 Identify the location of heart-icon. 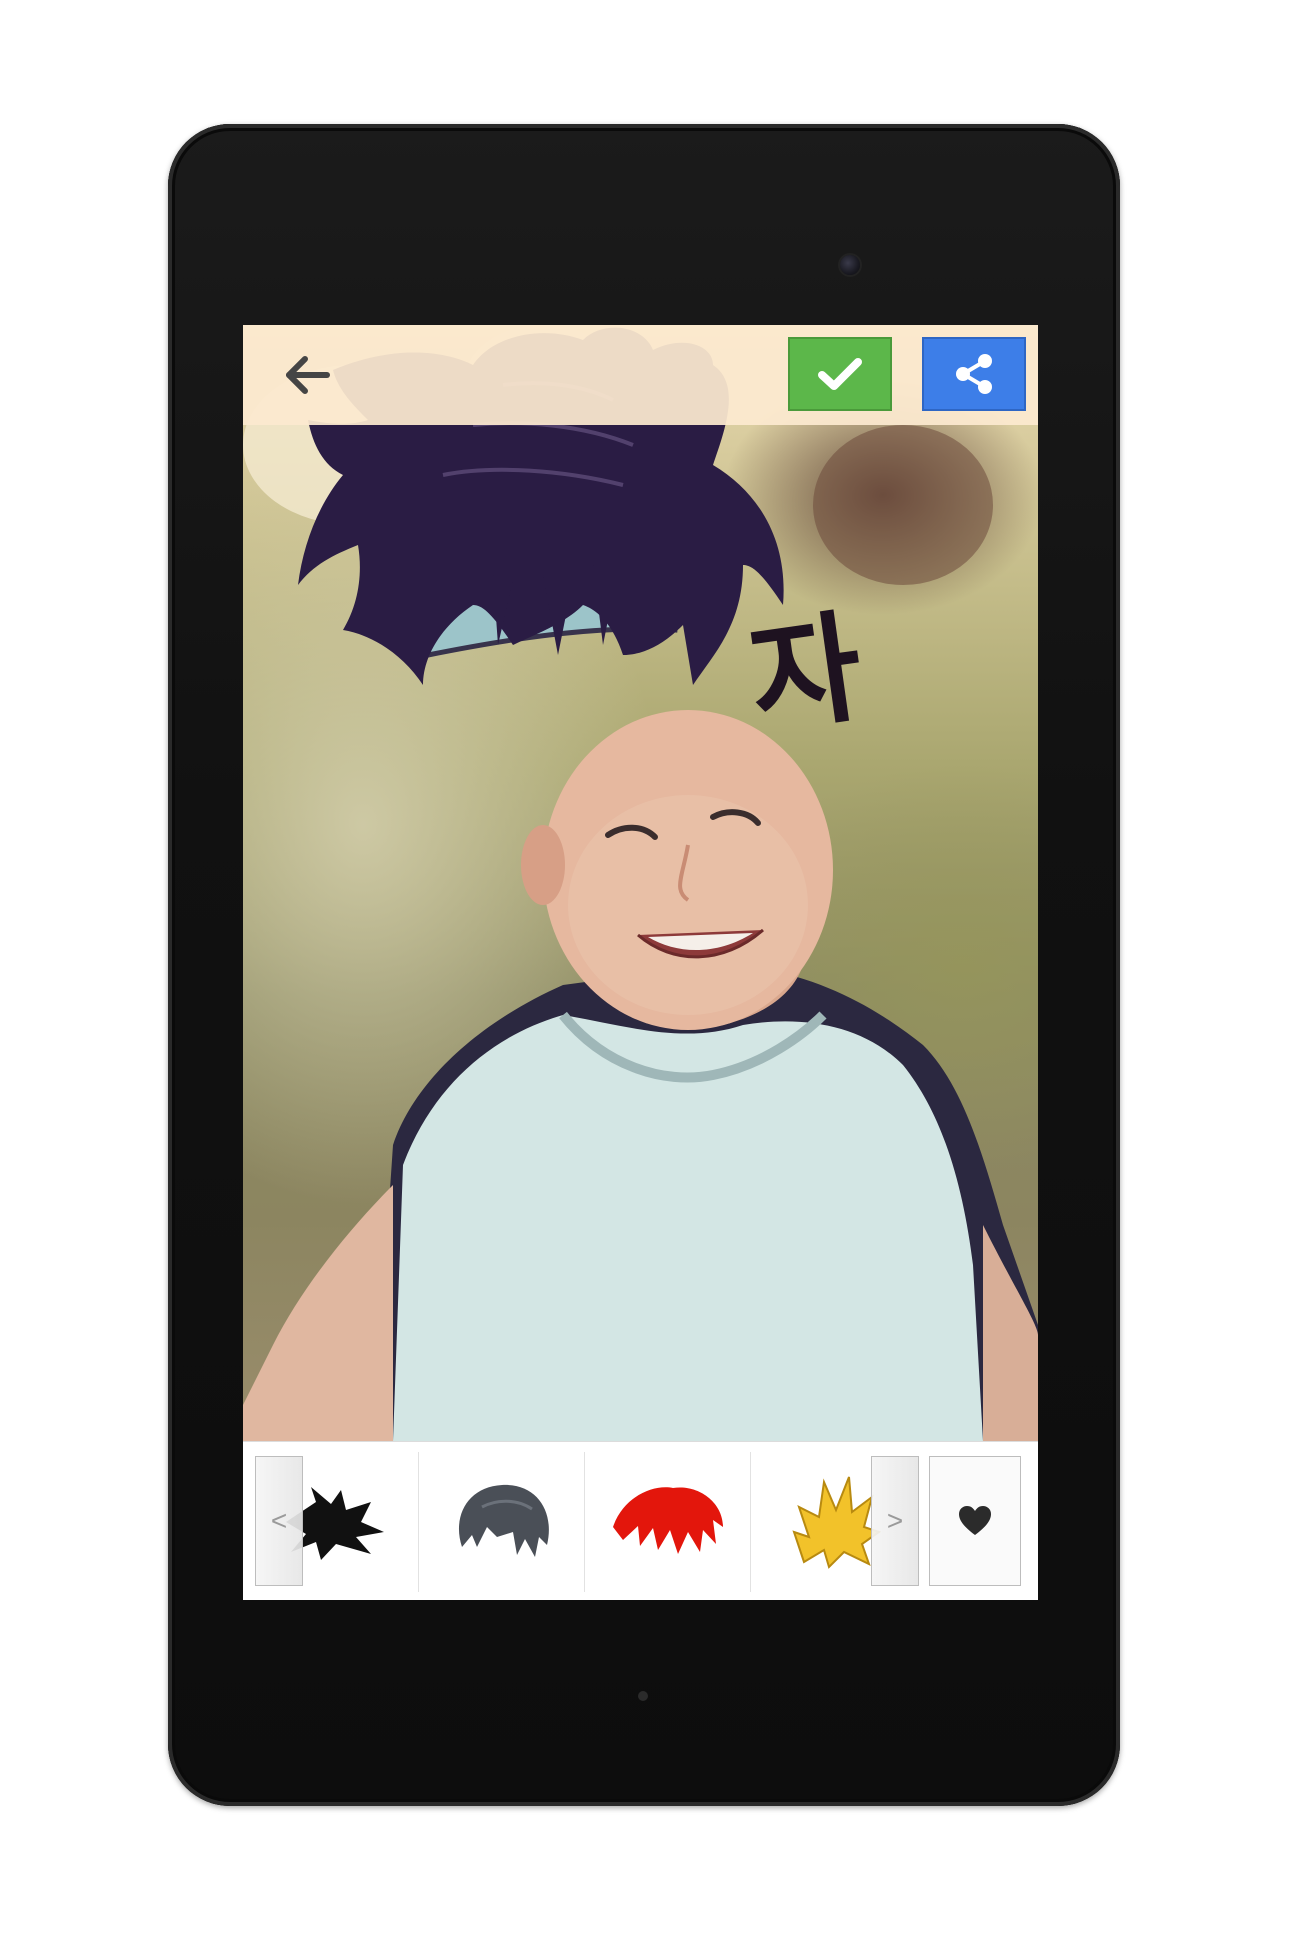
(975, 1520).